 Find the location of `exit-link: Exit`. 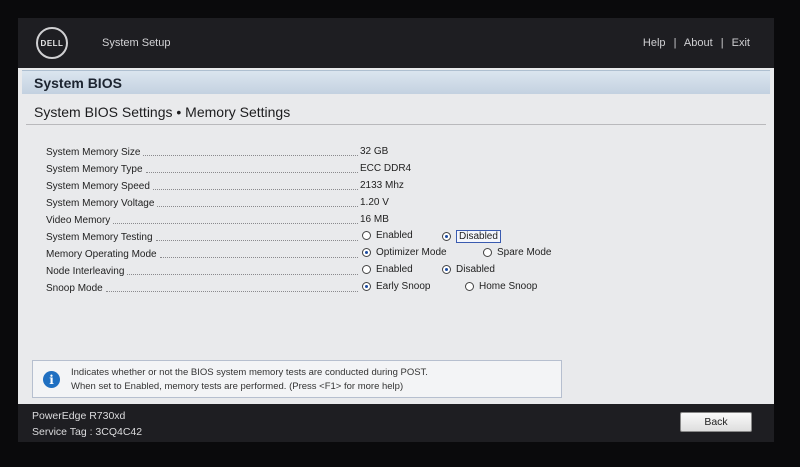

exit-link: Exit is located at coordinates (741, 43).